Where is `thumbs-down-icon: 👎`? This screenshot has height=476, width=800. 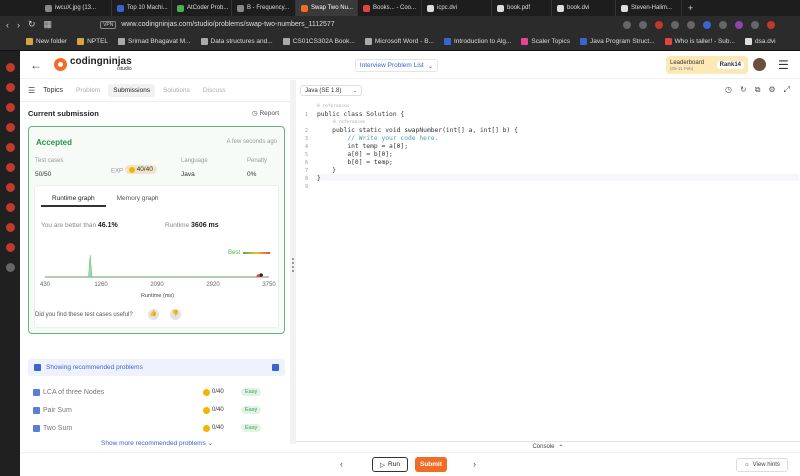 thumbs-down-icon: 👎 is located at coordinates (175, 314).